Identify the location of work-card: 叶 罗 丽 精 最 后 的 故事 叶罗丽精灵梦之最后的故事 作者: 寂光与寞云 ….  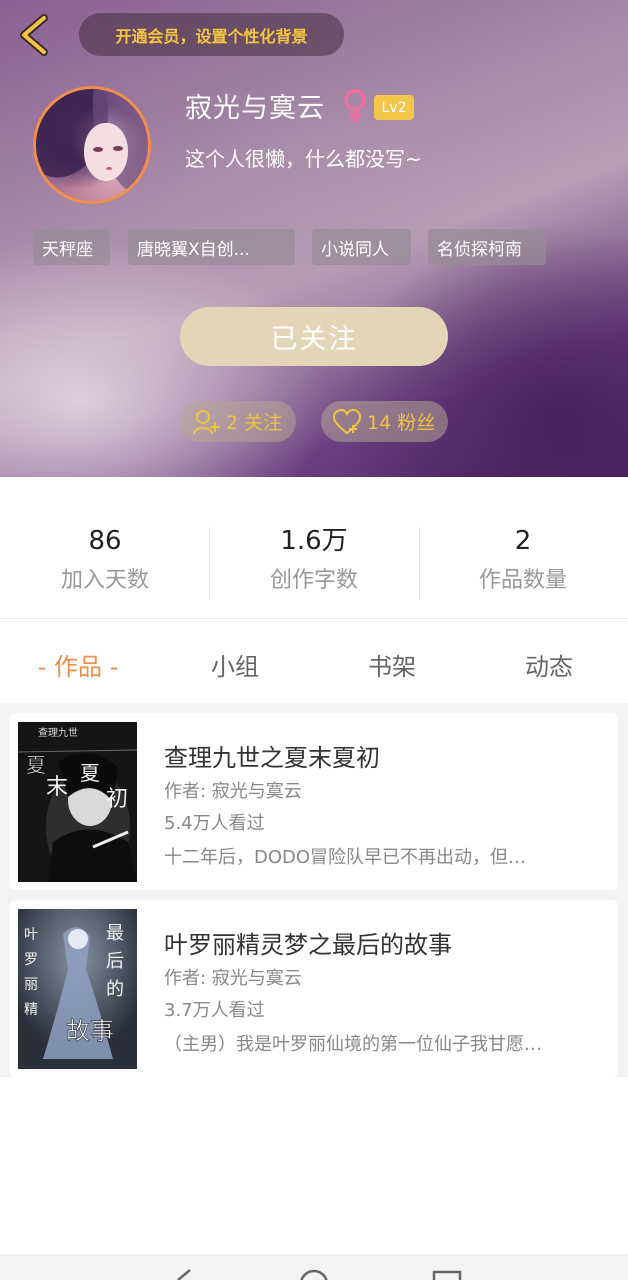
(313, 988).